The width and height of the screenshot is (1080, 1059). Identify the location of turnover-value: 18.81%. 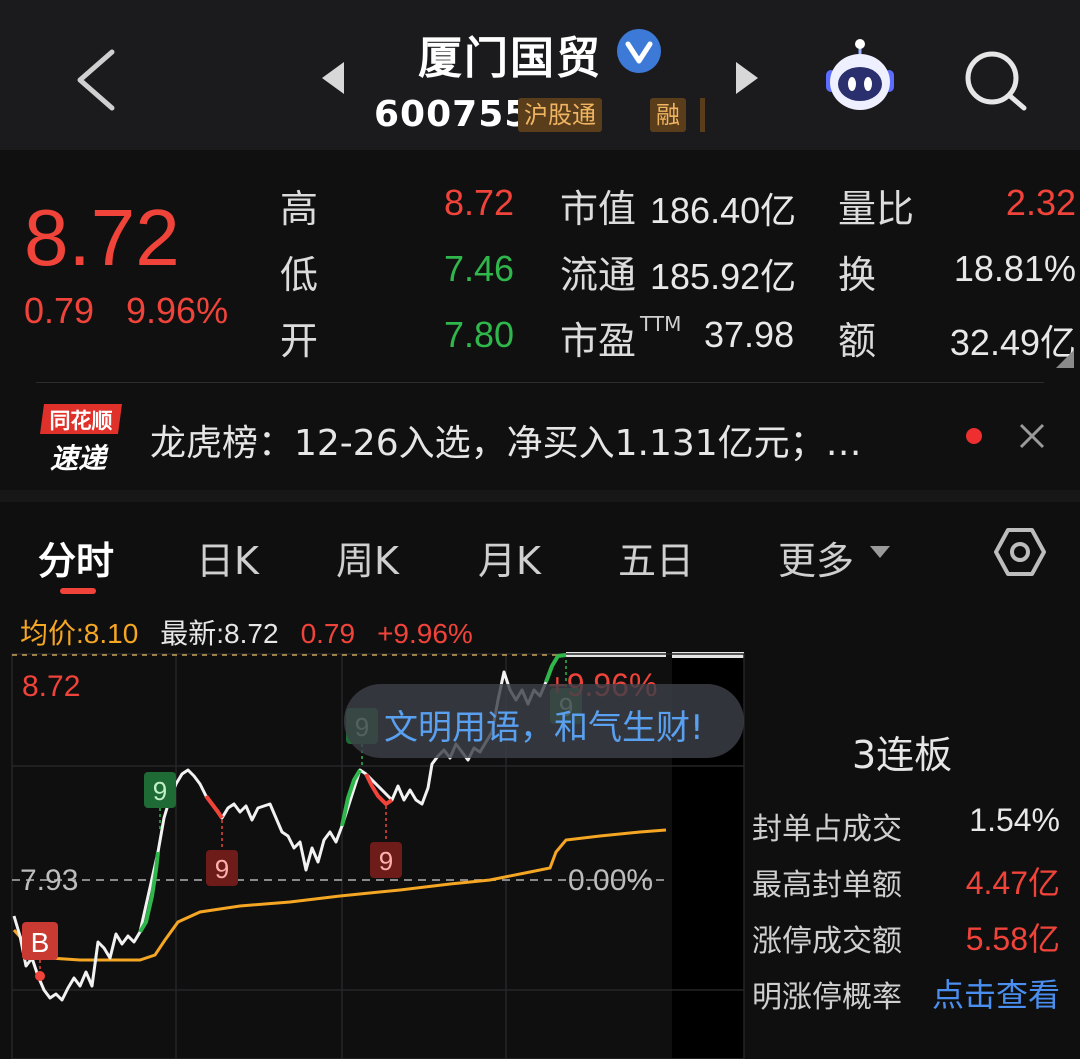
(1014, 268).